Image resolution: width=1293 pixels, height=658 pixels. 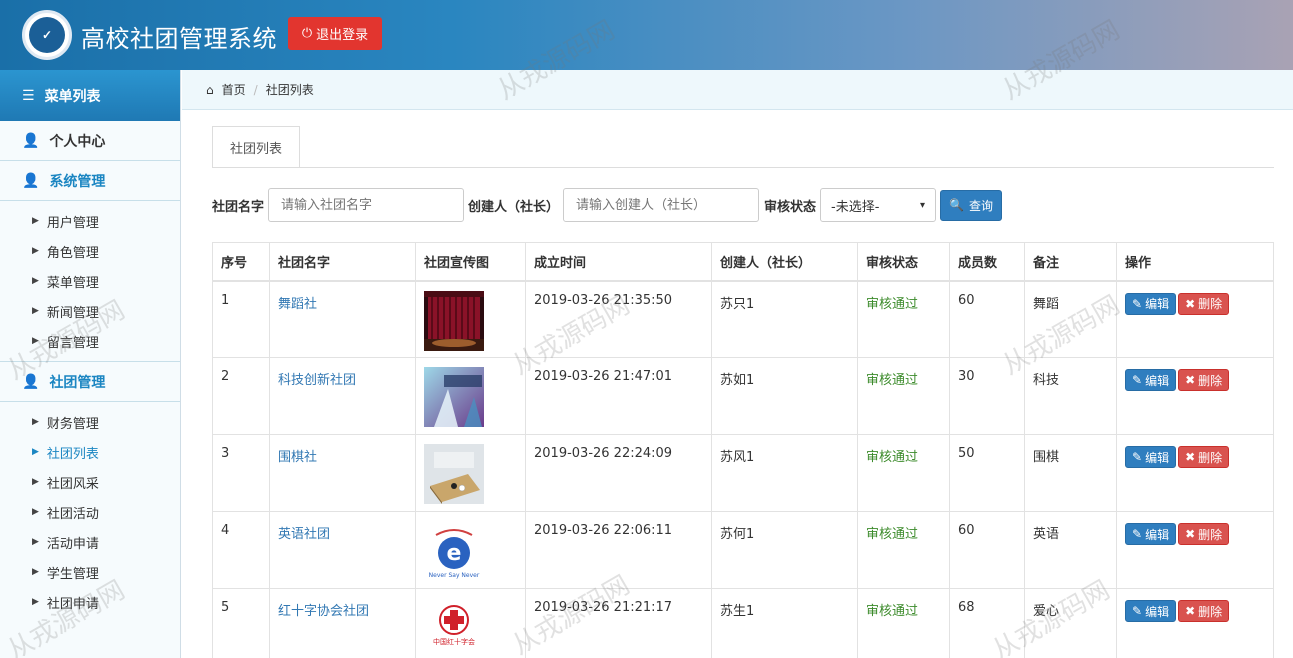 I want to click on cell-founded: 2019-03-26 22:06:11, so click(x=618, y=550).